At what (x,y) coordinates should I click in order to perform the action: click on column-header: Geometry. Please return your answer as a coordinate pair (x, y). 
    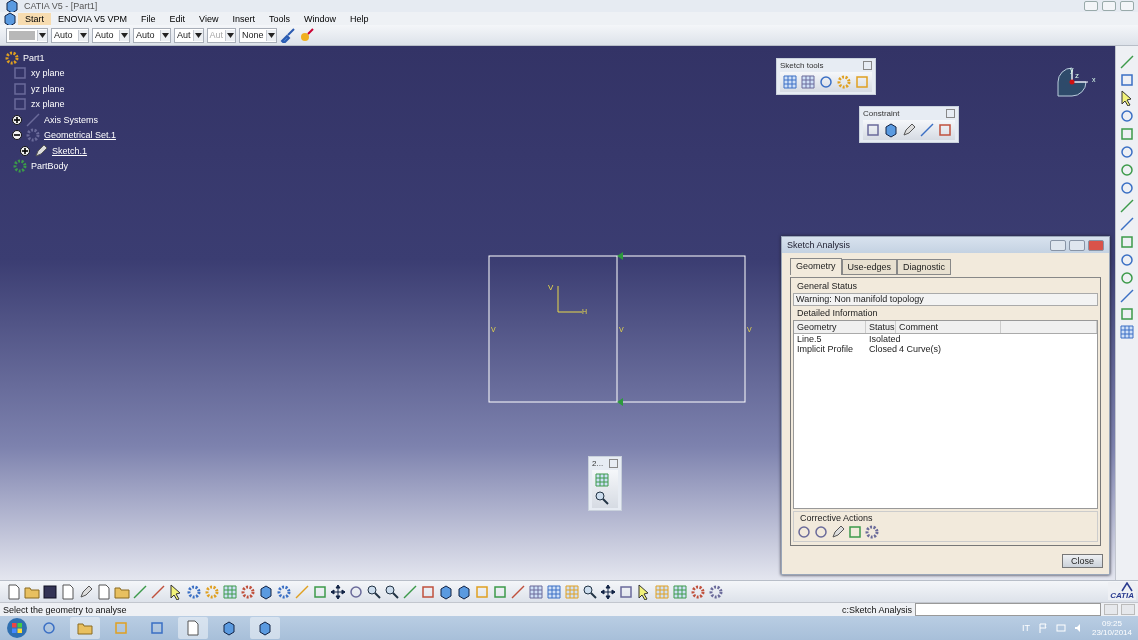
    Looking at the image, I should click on (830, 327).